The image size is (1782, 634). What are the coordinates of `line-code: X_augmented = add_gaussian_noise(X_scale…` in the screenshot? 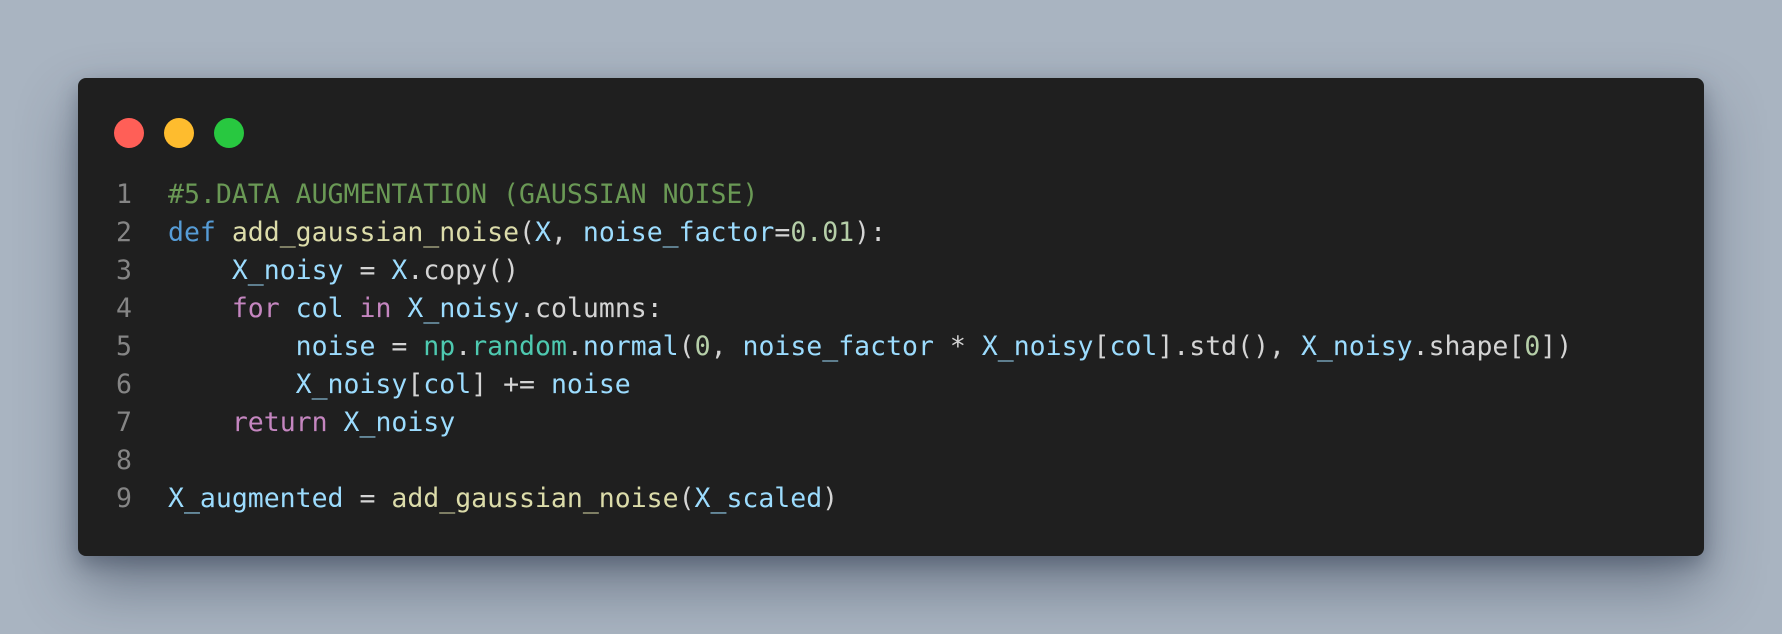 It's located at (485, 499).